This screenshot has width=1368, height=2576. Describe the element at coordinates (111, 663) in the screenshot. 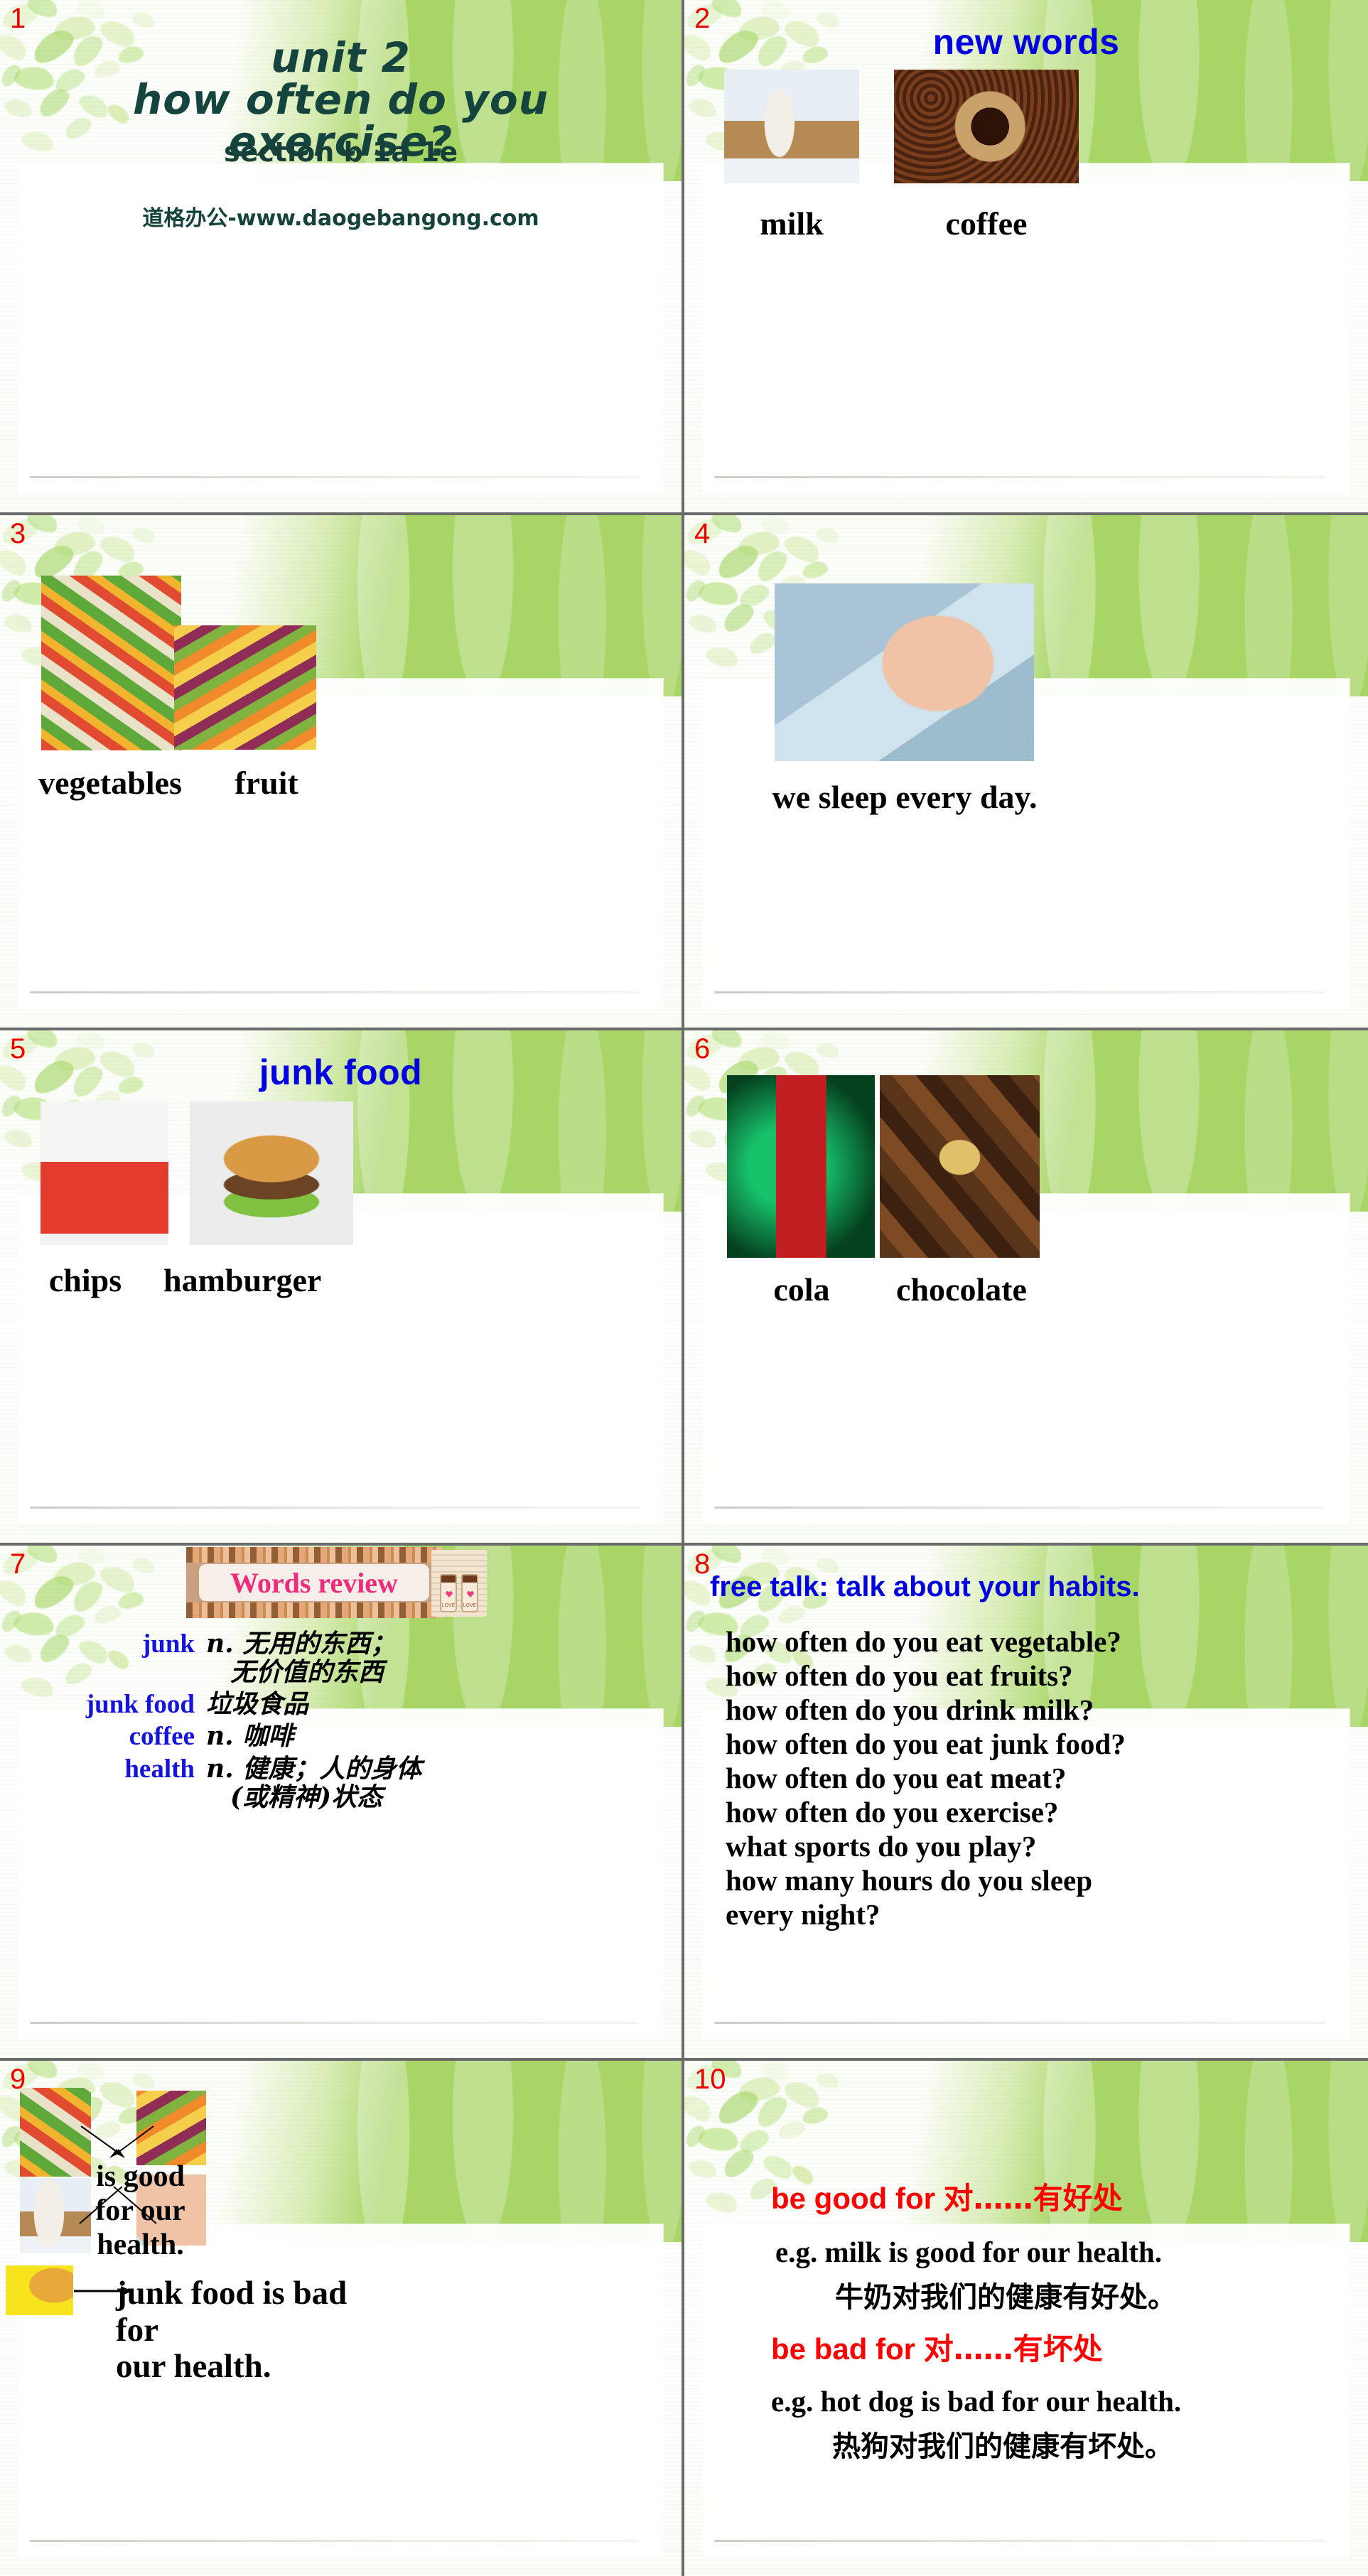

I see `vegetables-image` at that location.